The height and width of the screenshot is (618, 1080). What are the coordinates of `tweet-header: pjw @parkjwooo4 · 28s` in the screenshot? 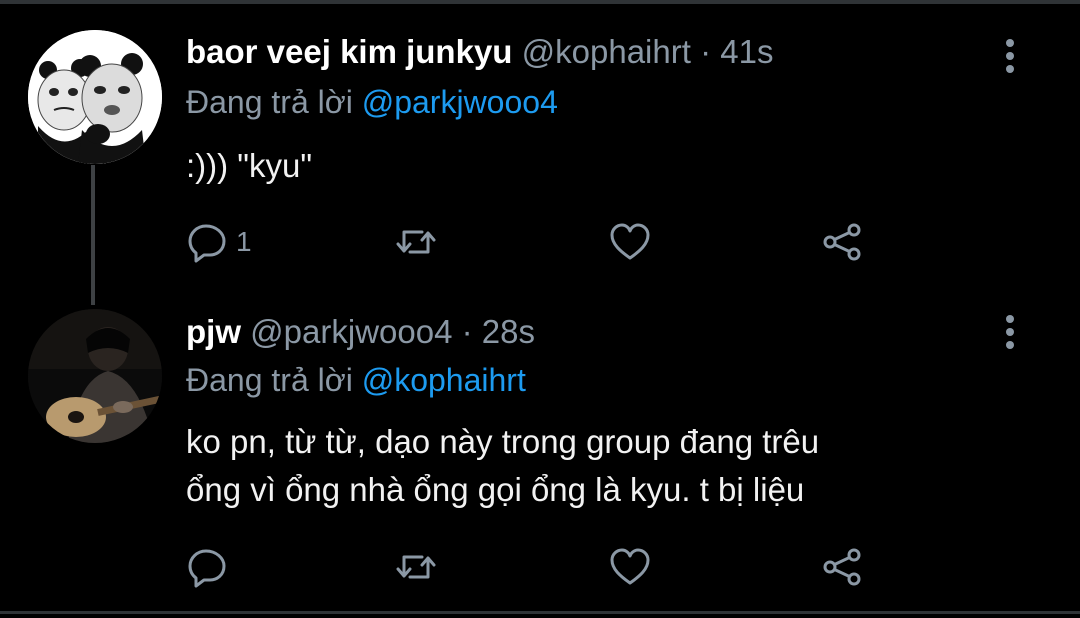 It's located at (360, 332).